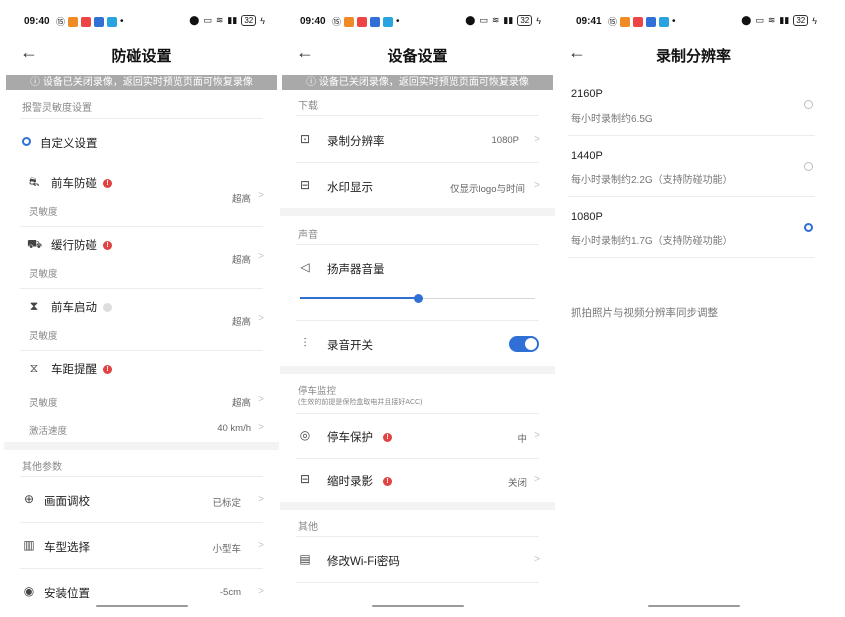 Image resolution: width=845 pixels, height=617 pixels. I want to click on recording-off-banner: ⓘ 设备已关闭录像，返回实时预览页面可恢复录像, so click(141, 82).